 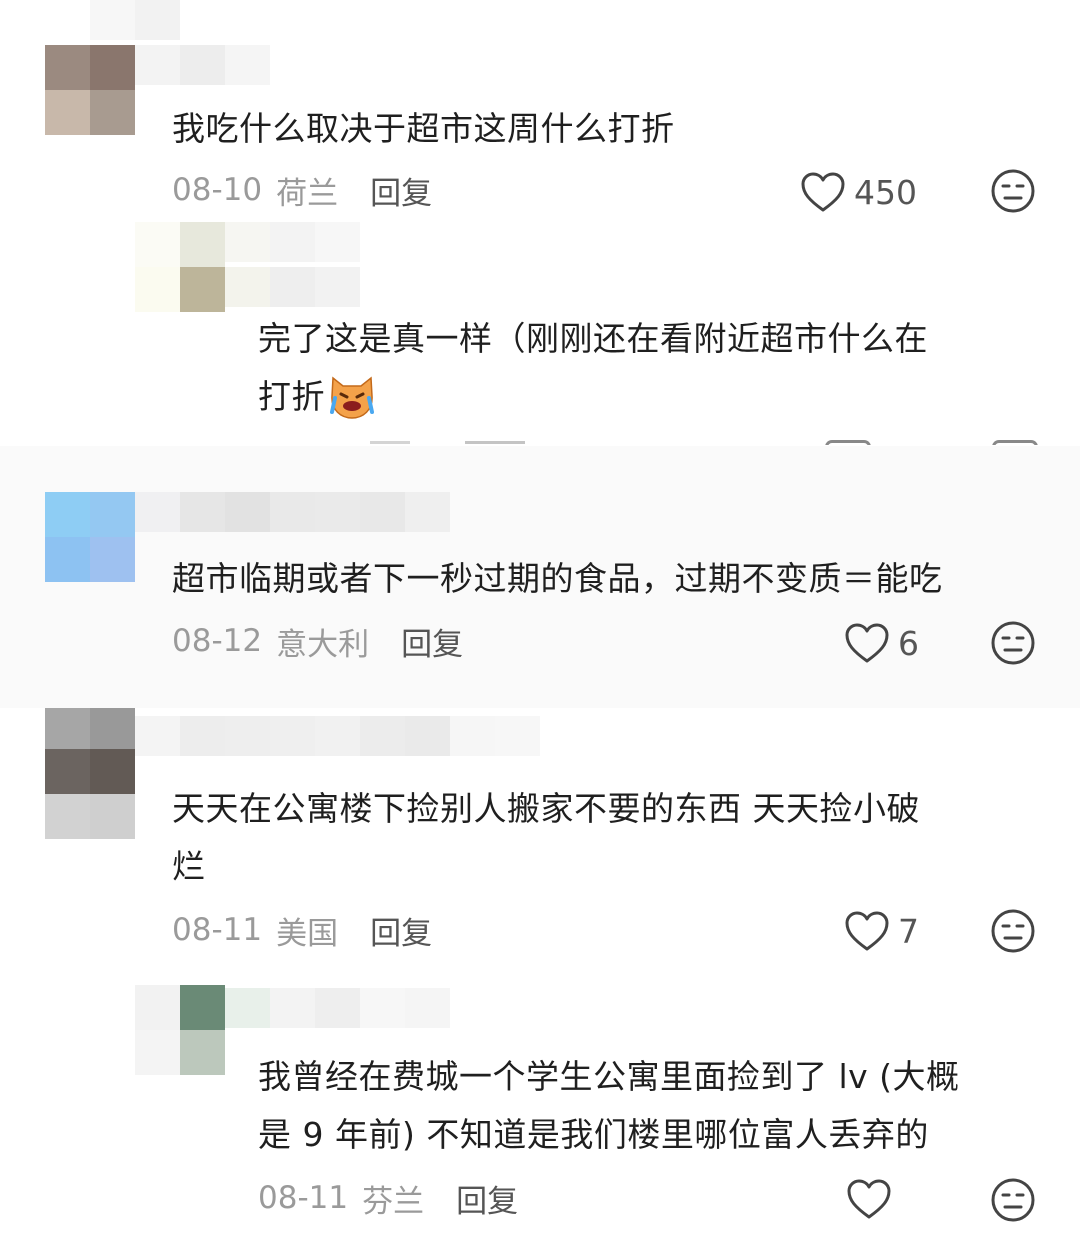 I want to click on reply-text-line-2: 打折, so click(x=593, y=397).